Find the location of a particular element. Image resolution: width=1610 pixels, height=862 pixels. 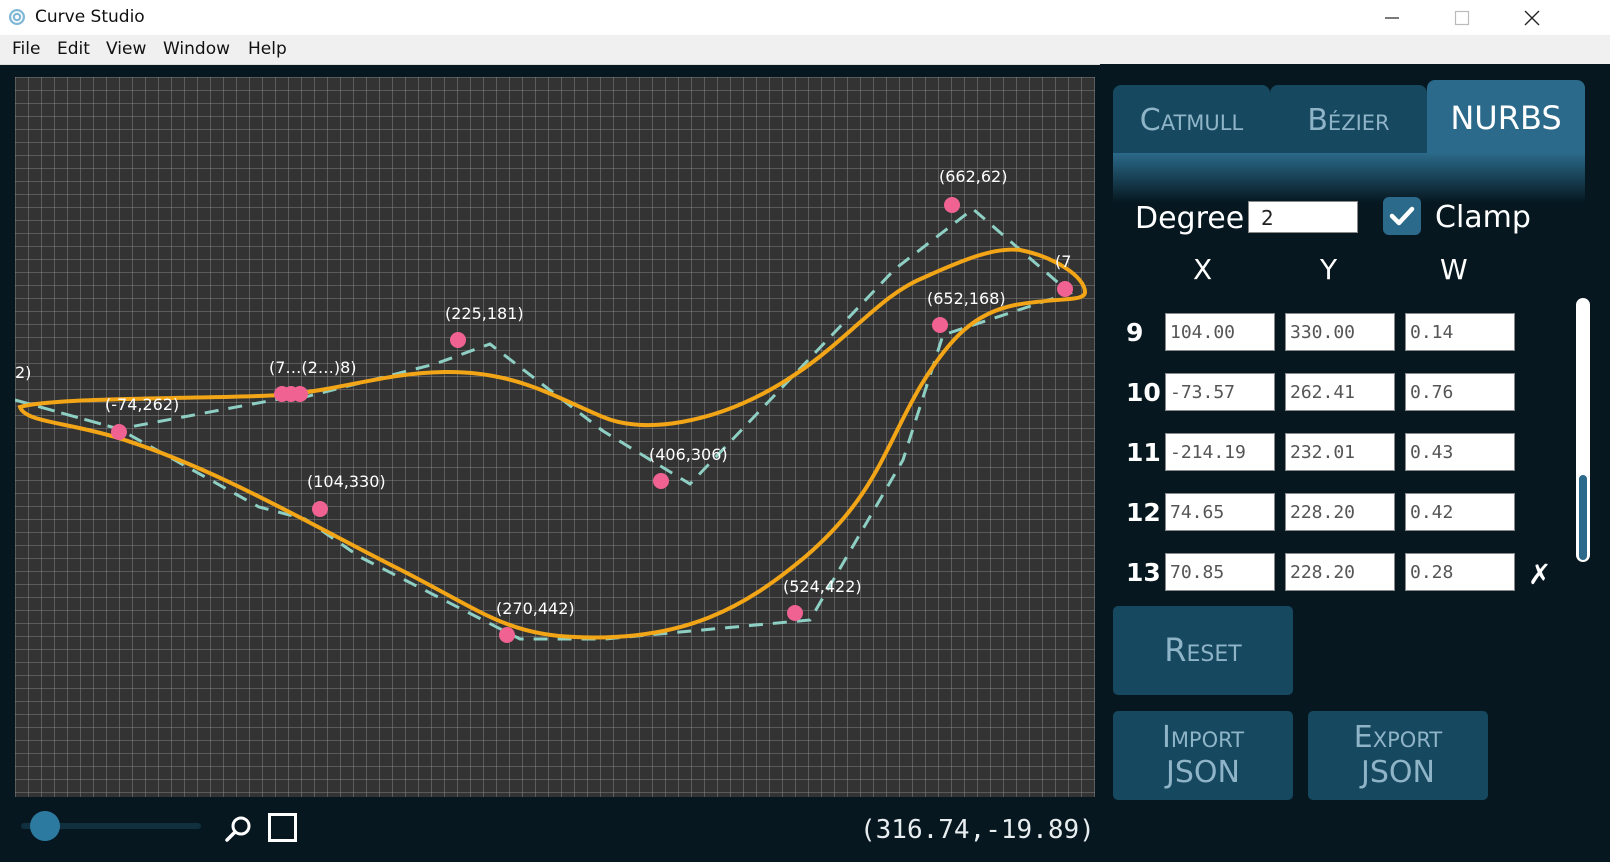

window-title: Curve Studio is located at coordinates (90, 17).